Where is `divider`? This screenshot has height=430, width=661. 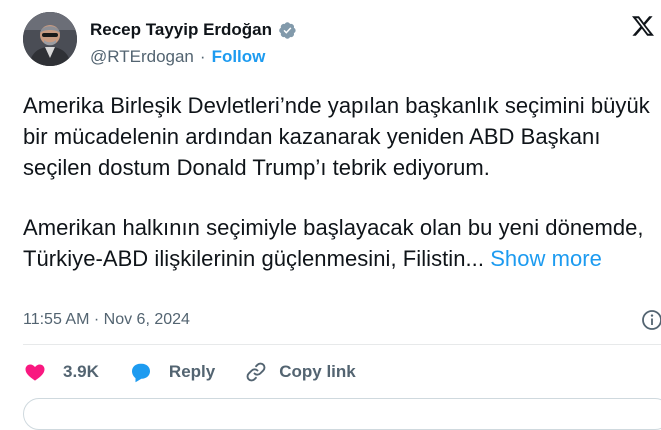 divider is located at coordinates (342, 344).